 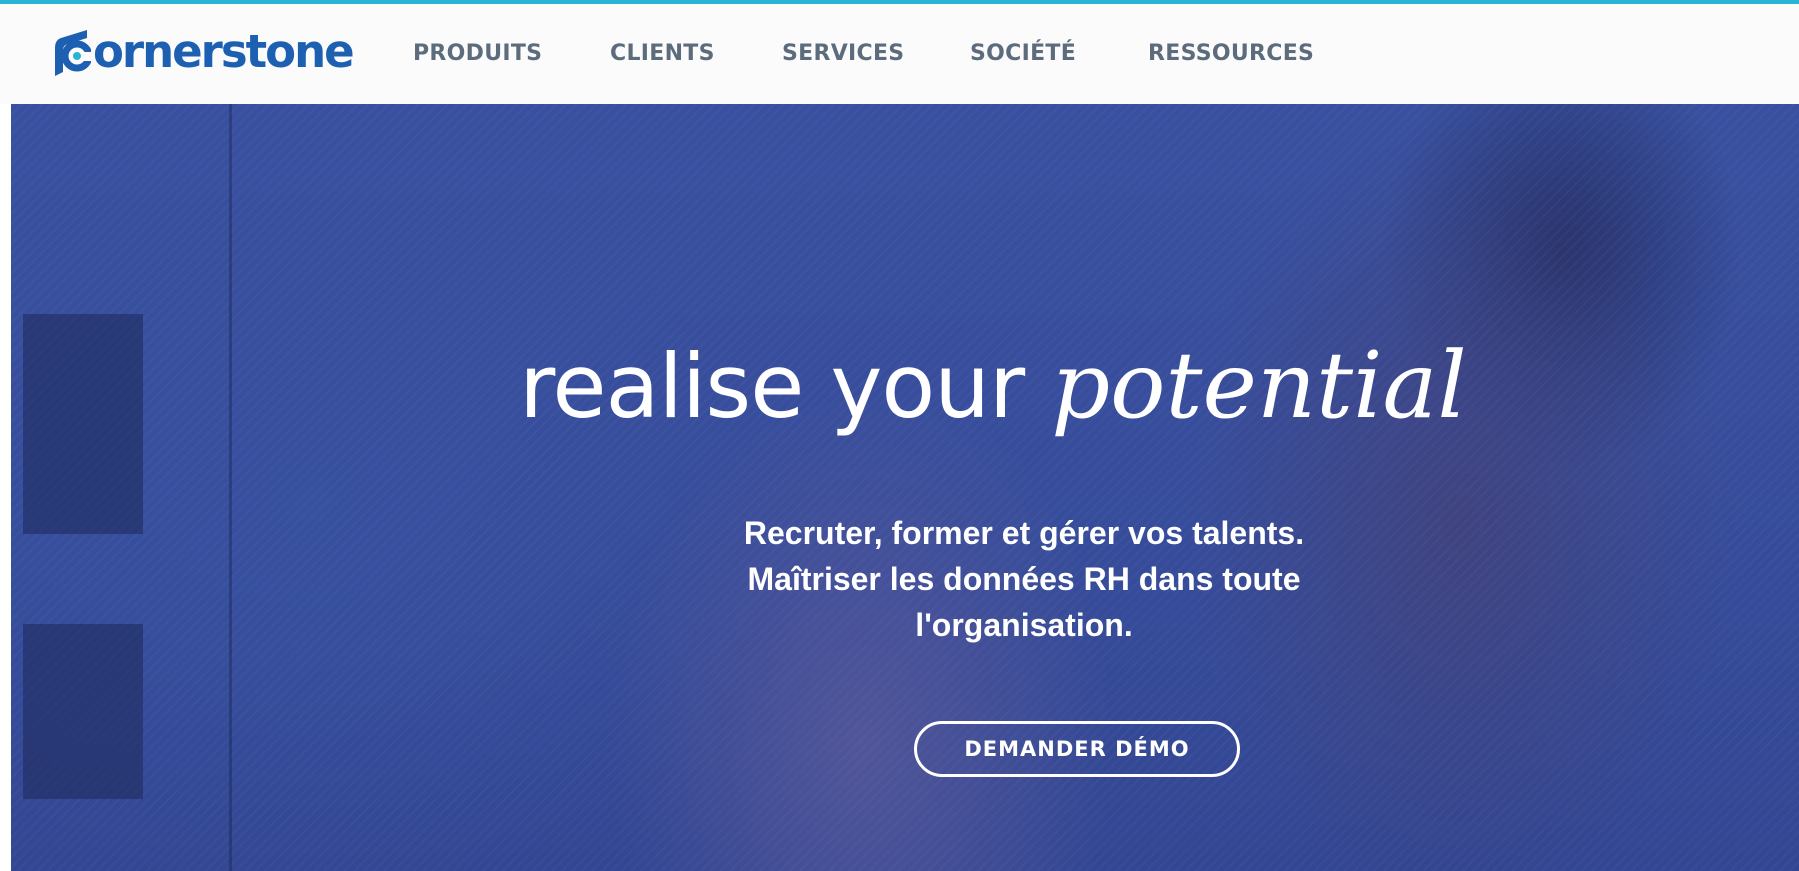 What do you see at coordinates (1023, 53) in the screenshot?
I see `nav-item-societe: SOCIÉTÉ` at bounding box center [1023, 53].